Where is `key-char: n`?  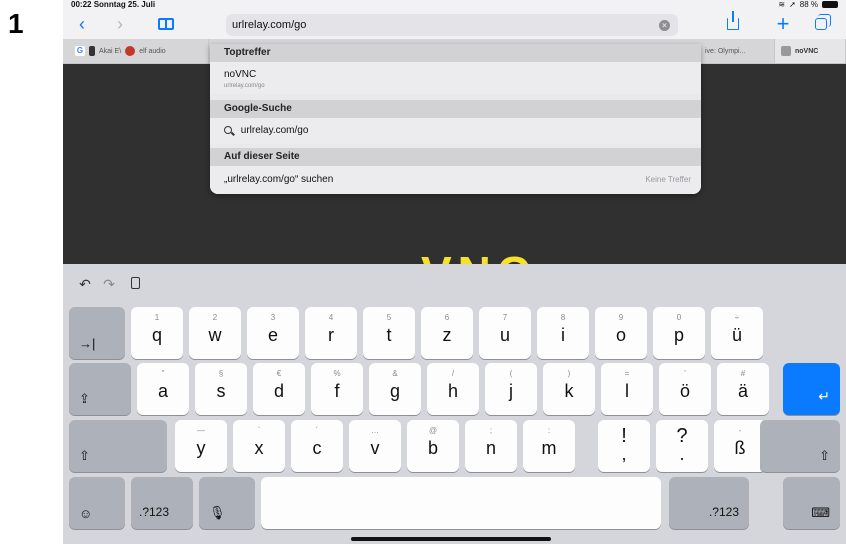 key-char: n is located at coordinates (490, 448).